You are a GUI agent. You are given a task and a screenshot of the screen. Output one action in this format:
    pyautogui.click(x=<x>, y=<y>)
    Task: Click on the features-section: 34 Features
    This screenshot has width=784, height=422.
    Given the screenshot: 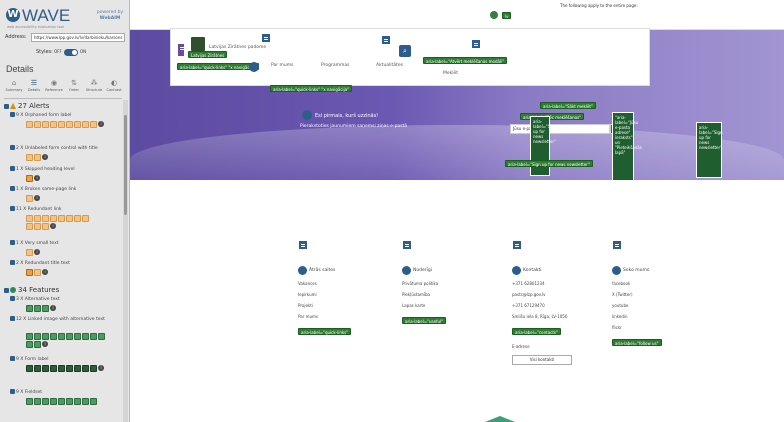 What is the action you would take?
    pyautogui.click(x=31, y=290)
    